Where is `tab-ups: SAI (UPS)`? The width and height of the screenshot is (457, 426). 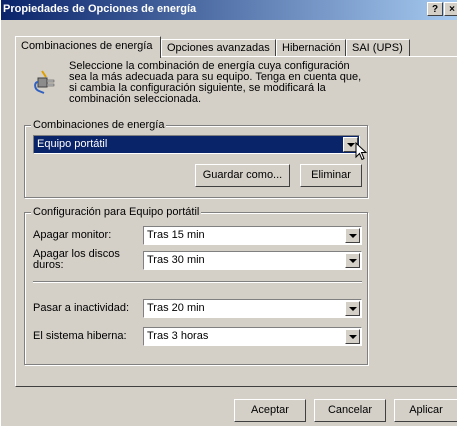 tab-ups: SAI (UPS) is located at coordinates (378, 48).